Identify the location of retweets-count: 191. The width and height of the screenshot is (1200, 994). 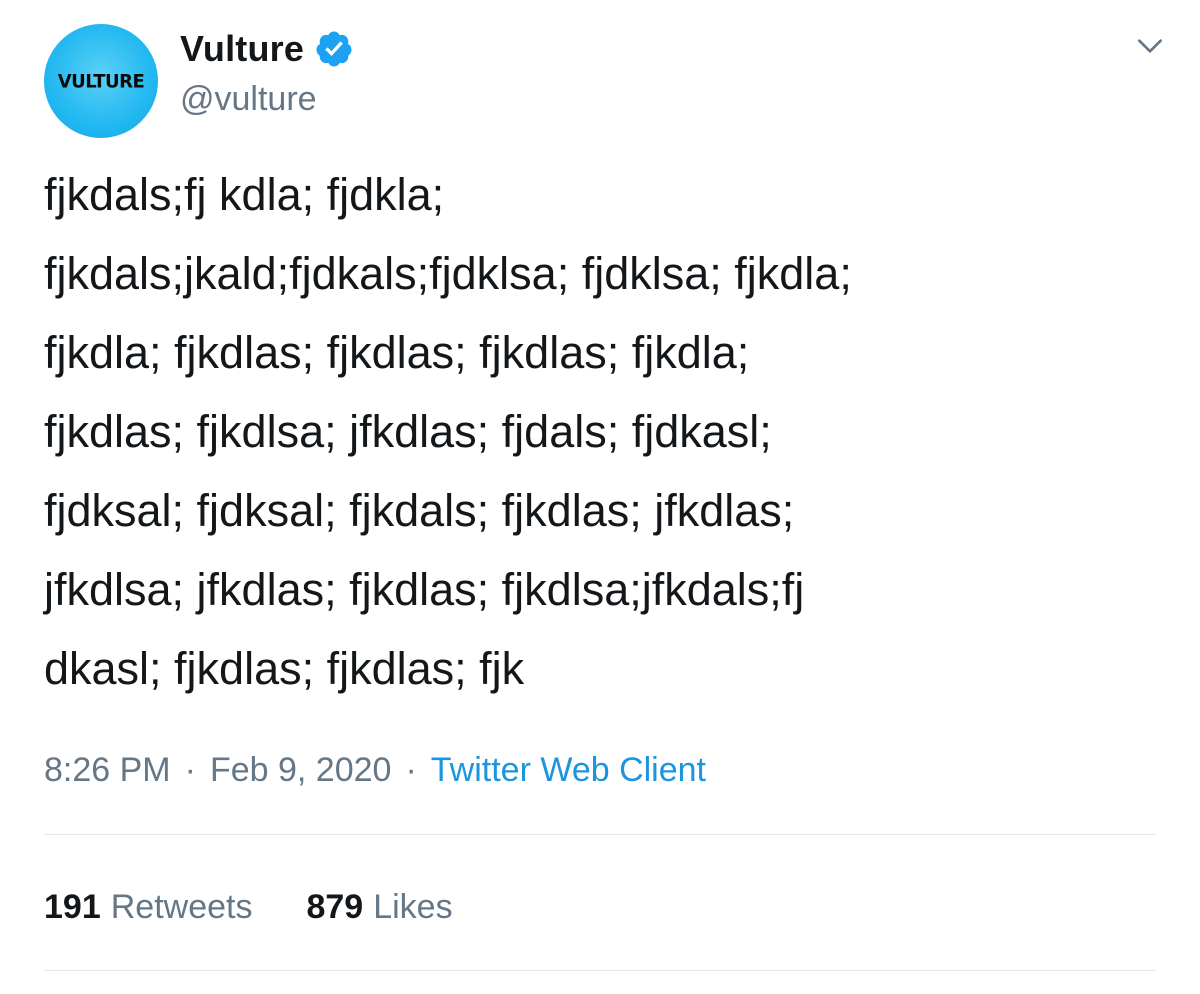
(72, 906).